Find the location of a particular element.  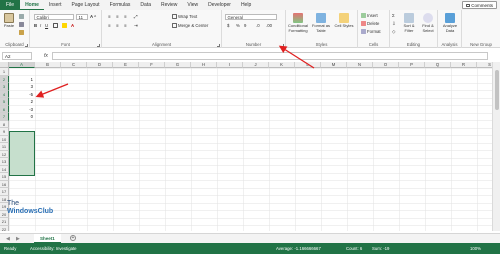

align-right-icon: ≡ is located at coordinates (125, 25).